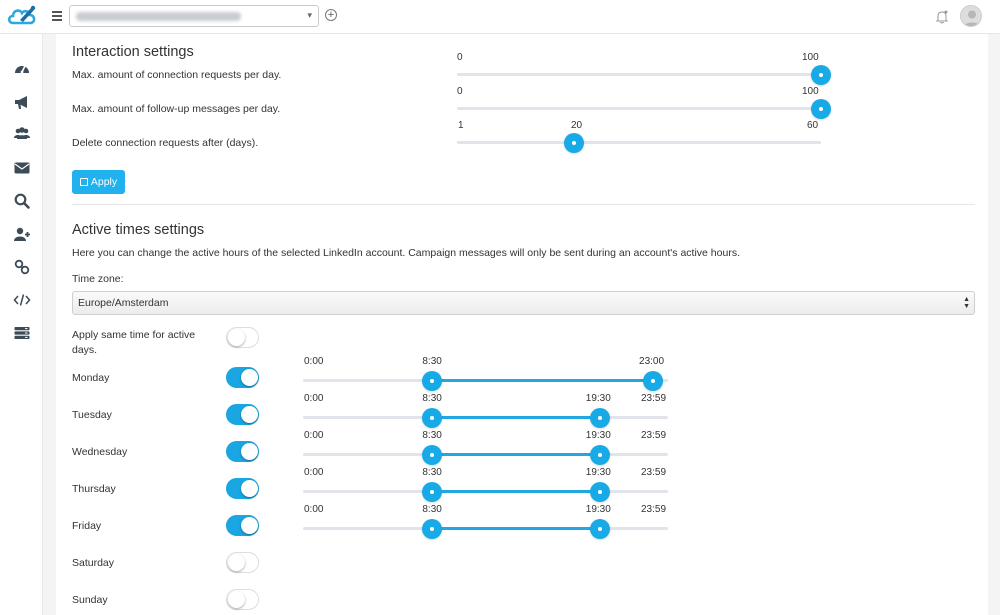  Describe the element at coordinates (432, 381) in the screenshot. I see `monday-start-handle` at that location.